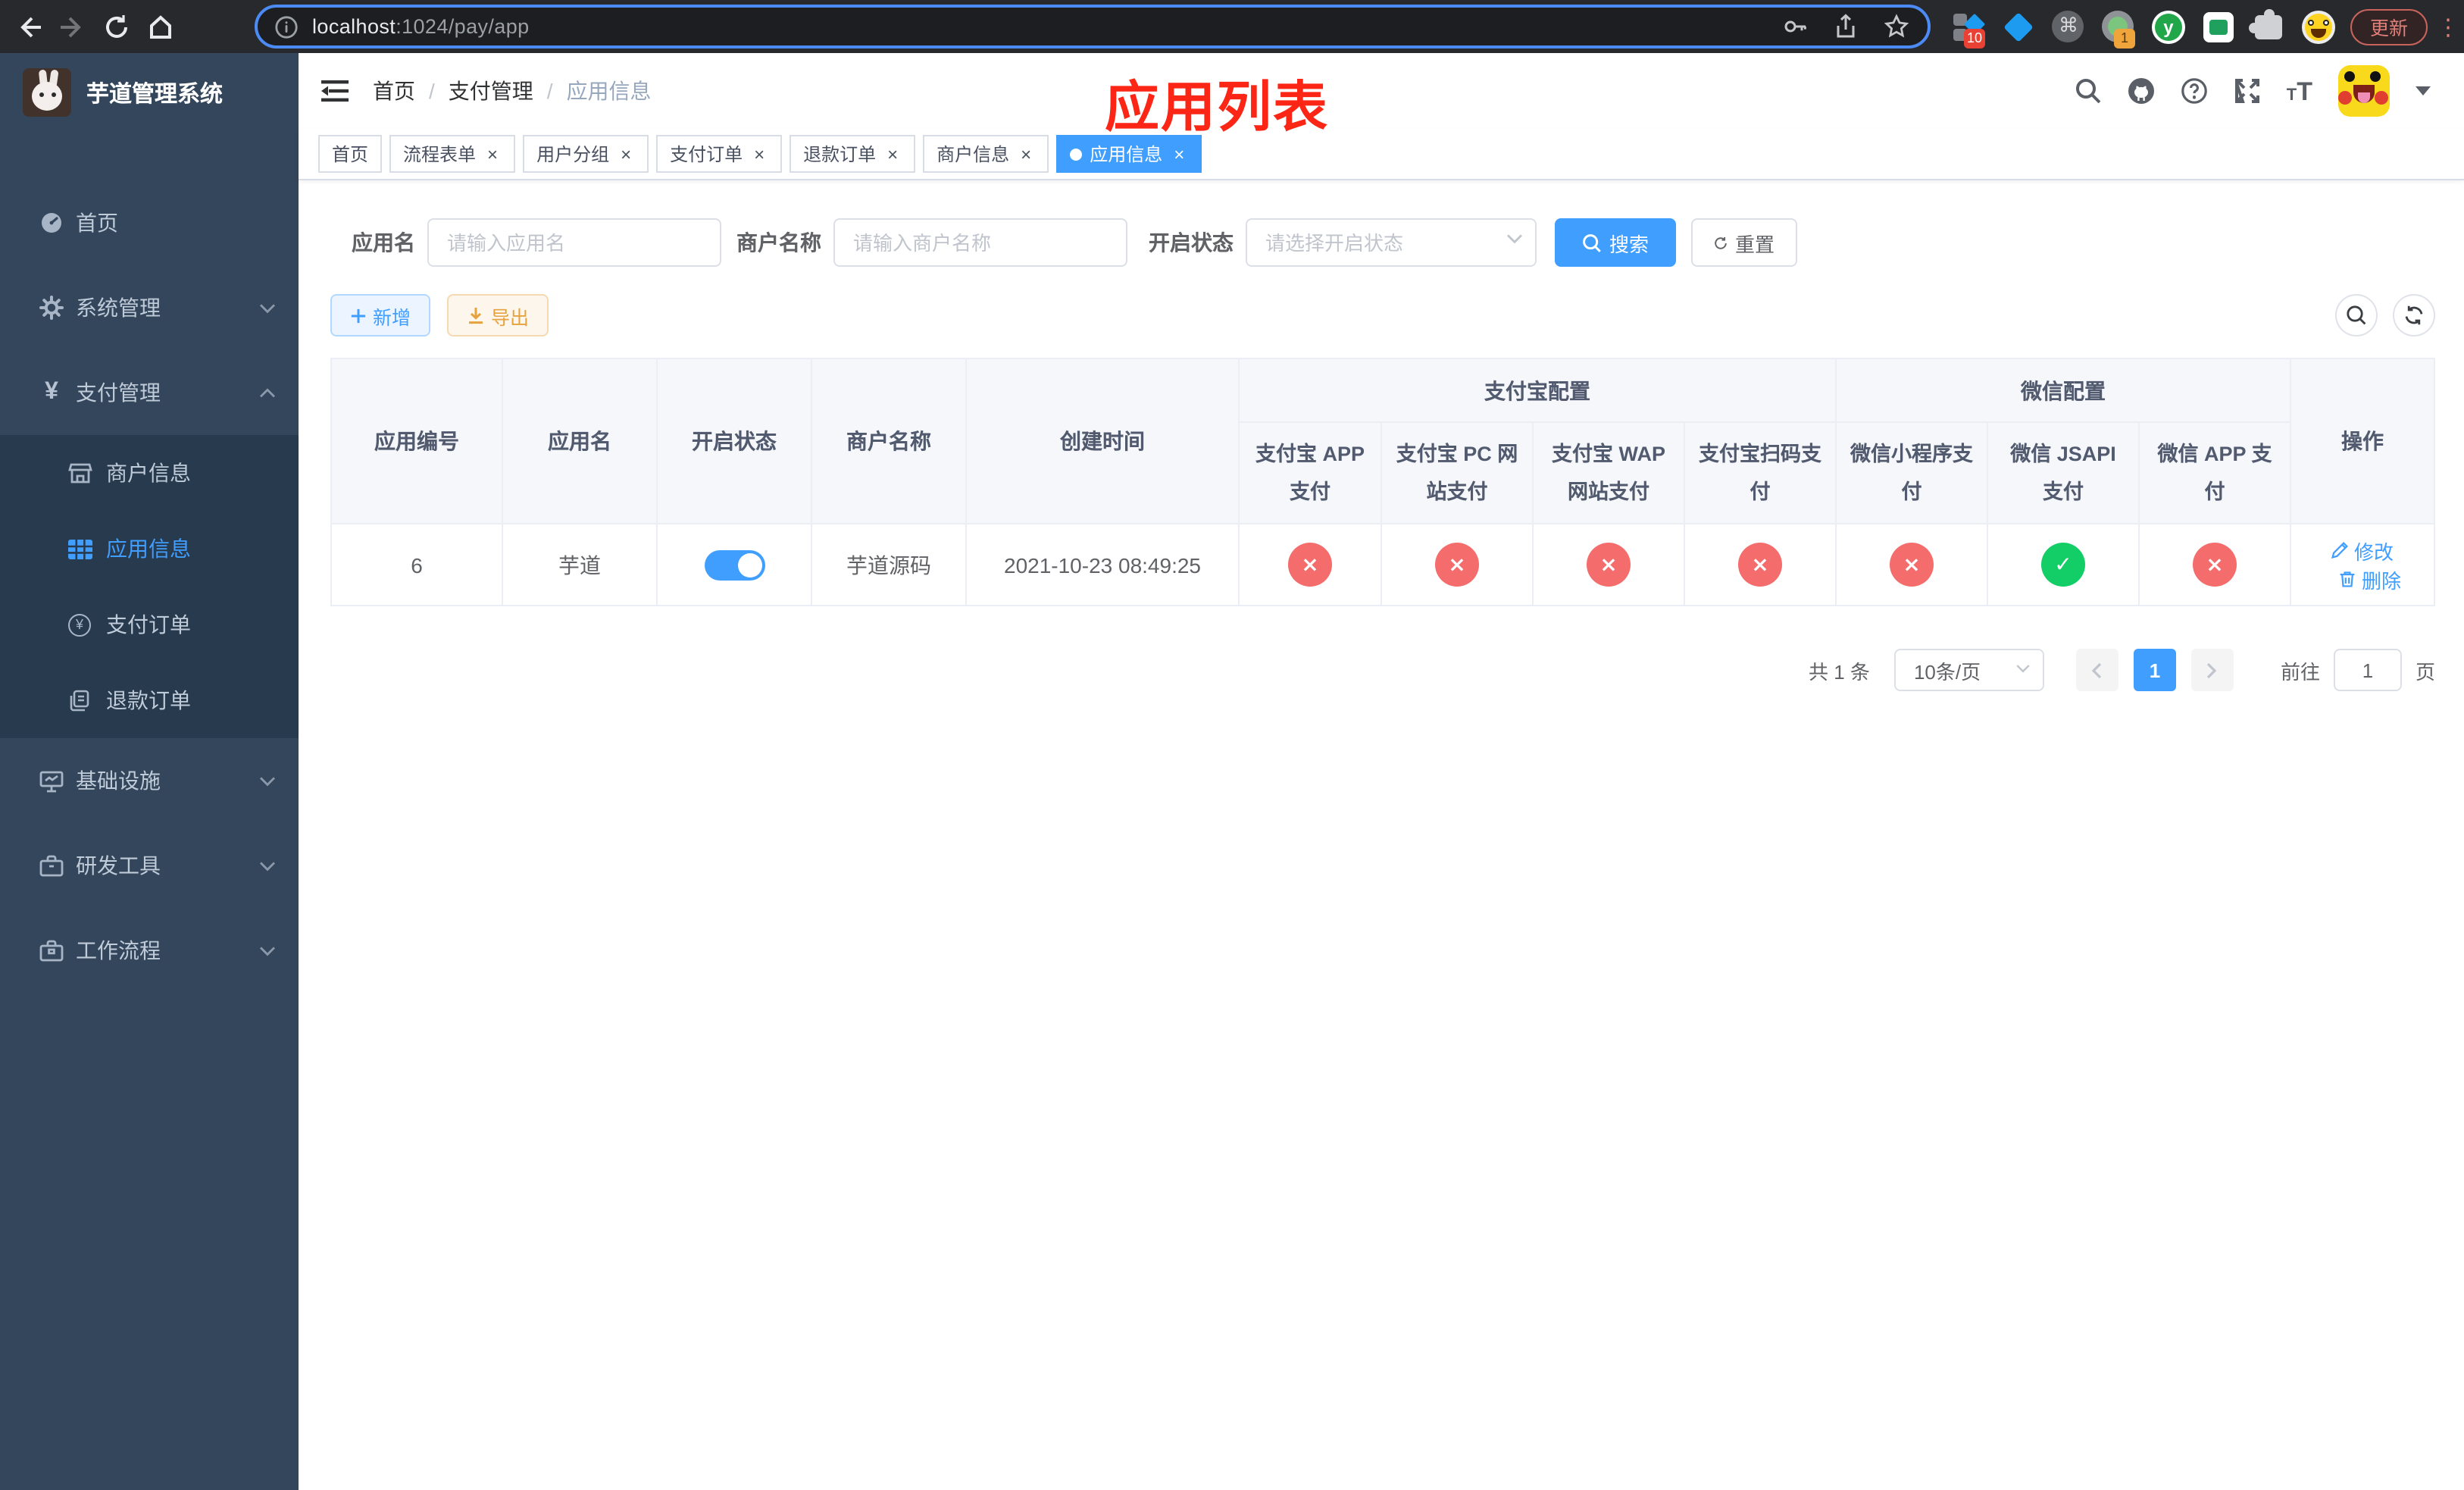 Image resolution: width=2464 pixels, height=1490 pixels. What do you see at coordinates (1968, 670) in the screenshot?
I see `page-size-select: 10条/页` at bounding box center [1968, 670].